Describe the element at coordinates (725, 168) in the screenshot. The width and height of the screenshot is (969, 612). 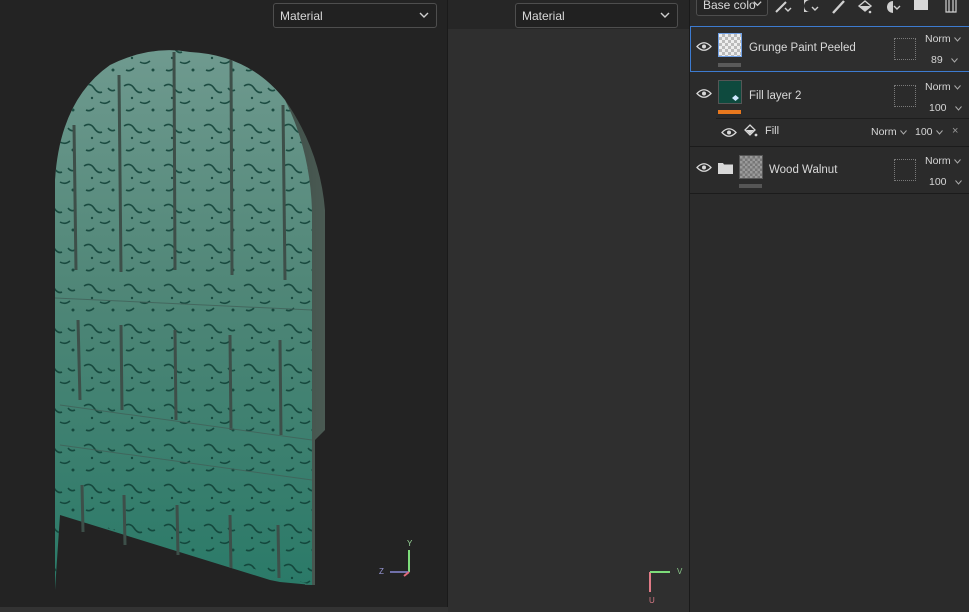
I see `folder-icon` at that location.